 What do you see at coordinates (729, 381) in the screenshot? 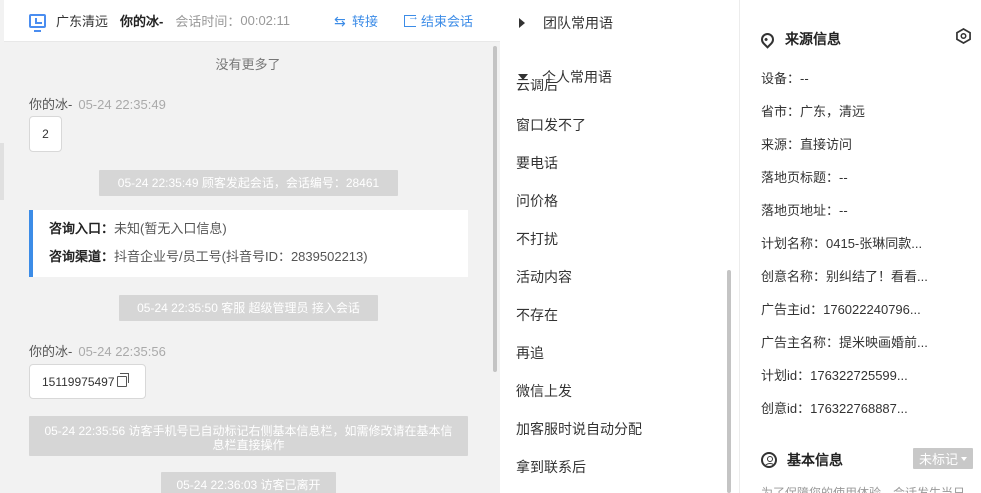
I see `phrases-scrollbar` at bounding box center [729, 381].